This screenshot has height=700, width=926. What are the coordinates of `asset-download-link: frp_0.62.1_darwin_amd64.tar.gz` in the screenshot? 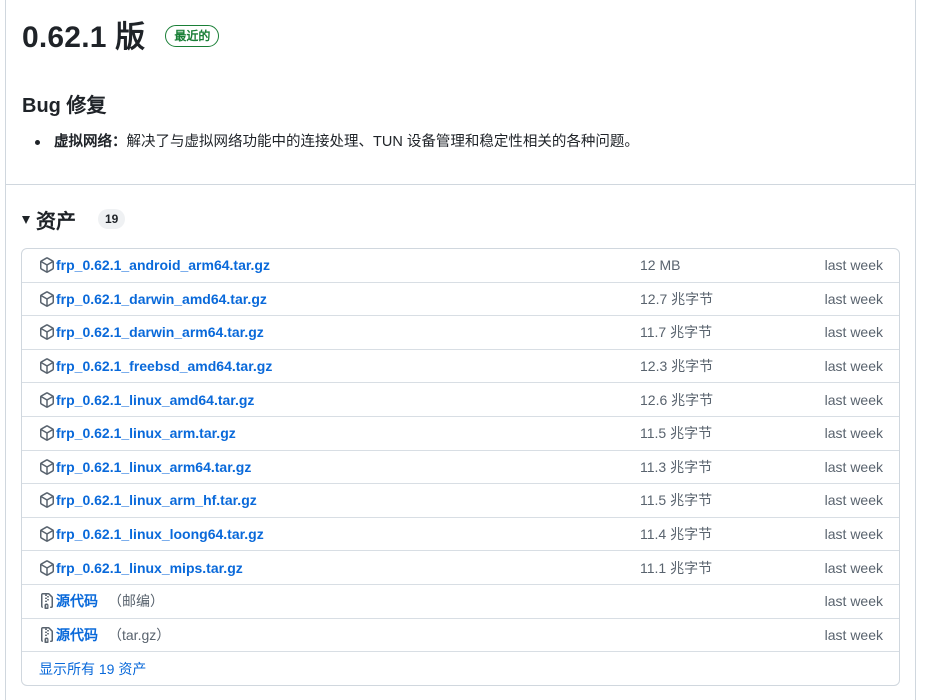 It's located at (153, 299).